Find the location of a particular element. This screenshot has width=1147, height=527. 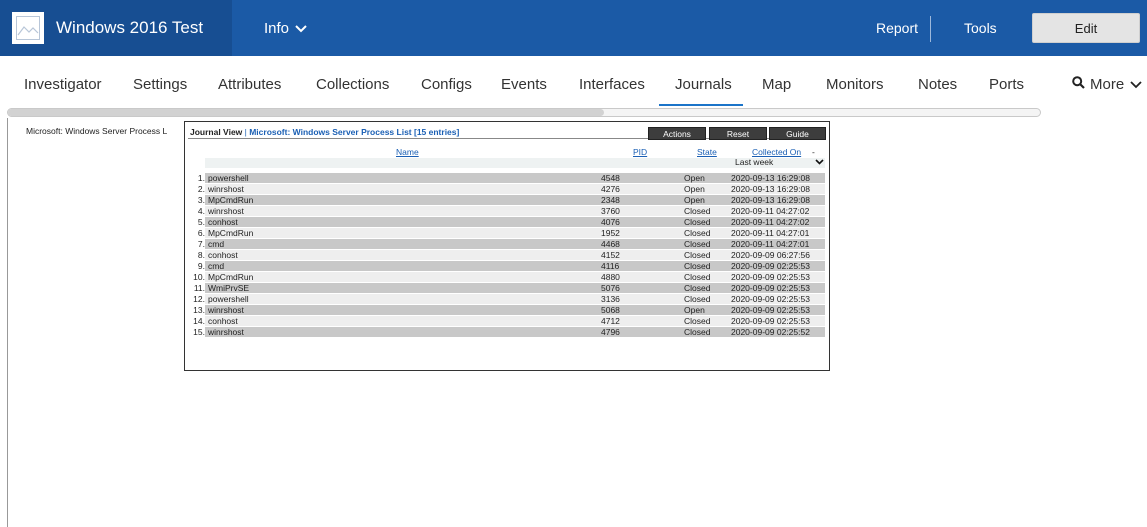

reset-button: Reset is located at coordinates (738, 133).